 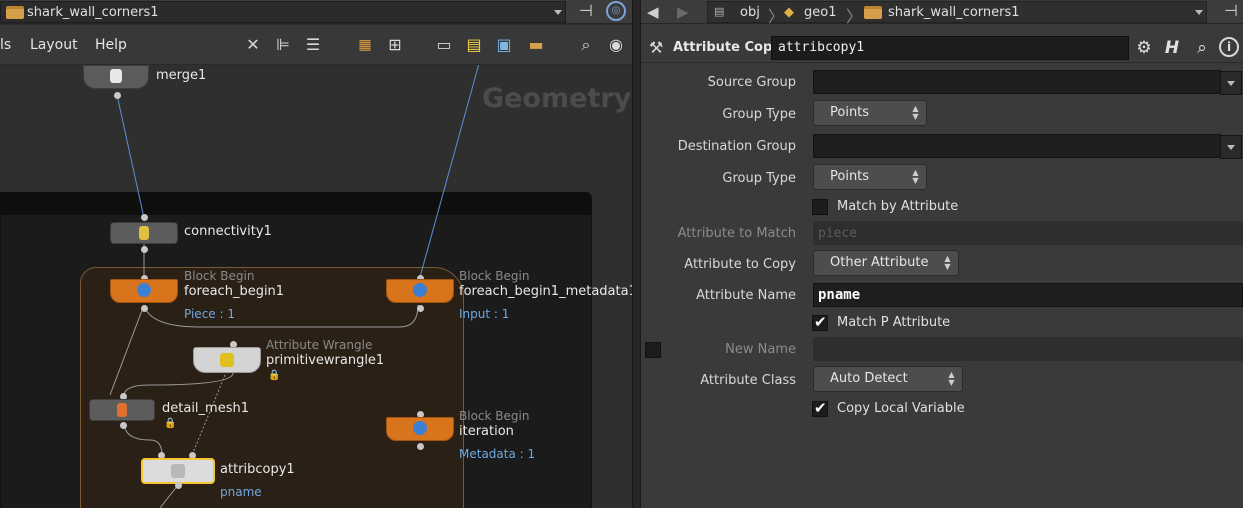 I want to click on background-image-icon: ▣, so click(x=504, y=45).